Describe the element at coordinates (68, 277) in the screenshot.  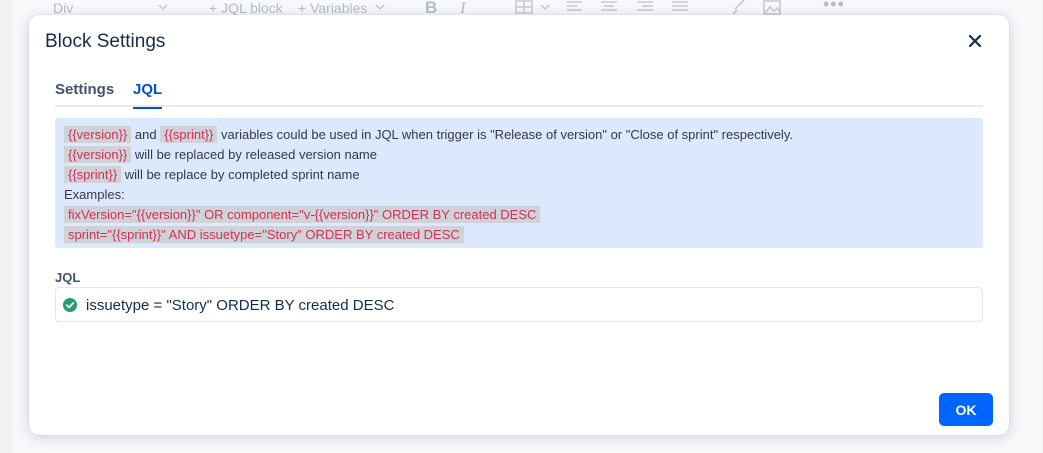
I see `jql-field-label: JQL` at that location.